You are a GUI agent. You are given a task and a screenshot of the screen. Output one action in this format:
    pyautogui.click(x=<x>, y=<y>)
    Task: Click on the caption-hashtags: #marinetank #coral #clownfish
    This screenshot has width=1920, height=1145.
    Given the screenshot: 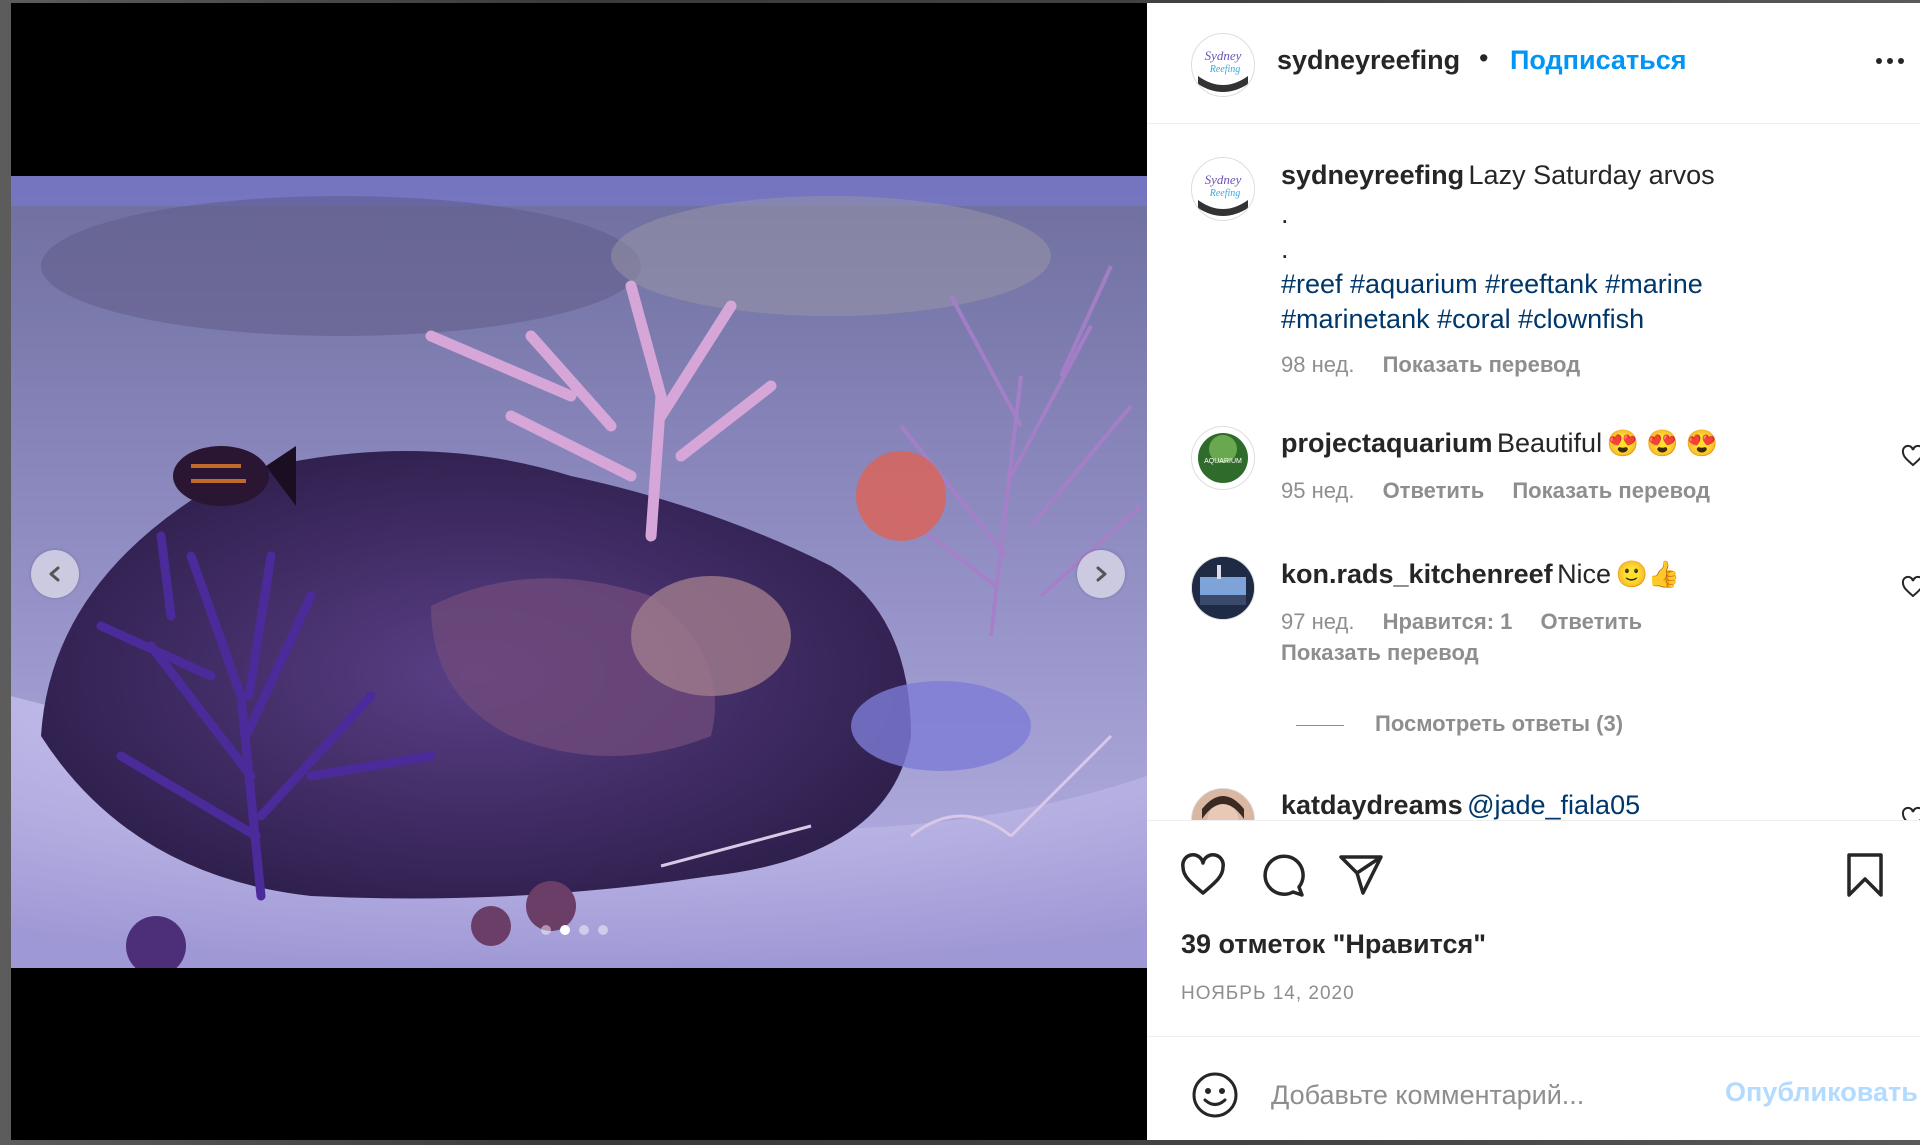 What is the action you would take?
    pyautogui.click(x=1581, y=319)
    